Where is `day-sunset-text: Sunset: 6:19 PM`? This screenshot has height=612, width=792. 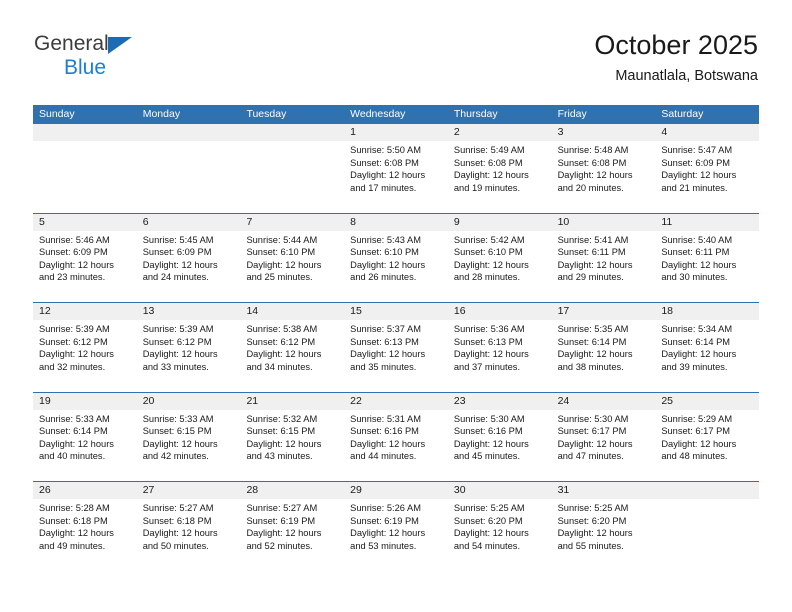 day-sunset-text: Sunset: 6:19 PM is located at coordinates (384, 520).